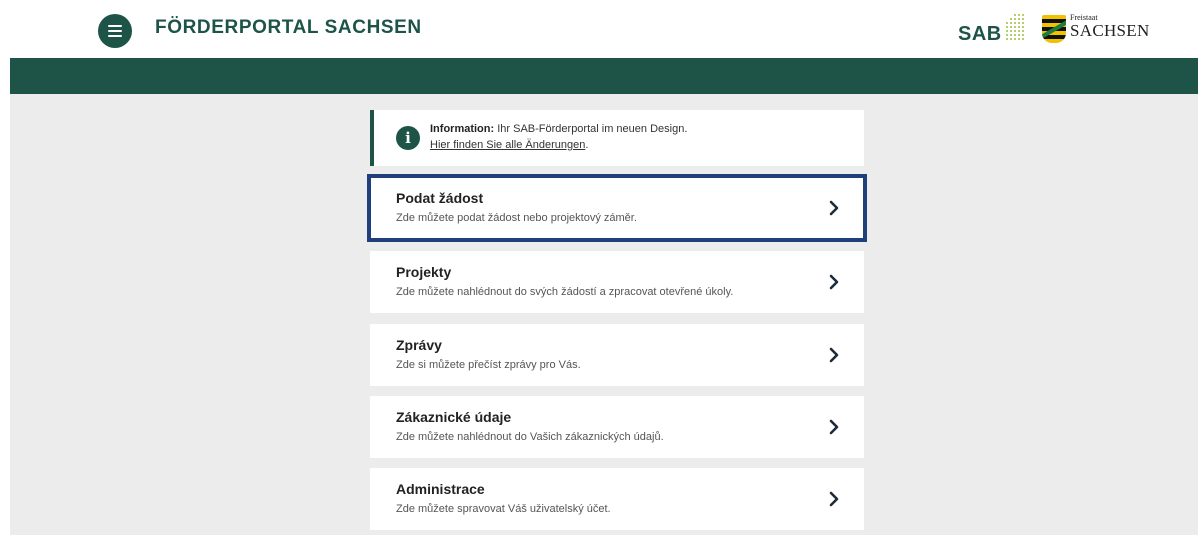 The image size is (1198, 535). Describe the element at coordinates (454, 417) in the screenshot. I see `card-title: Zákaznické údaje` at that location.